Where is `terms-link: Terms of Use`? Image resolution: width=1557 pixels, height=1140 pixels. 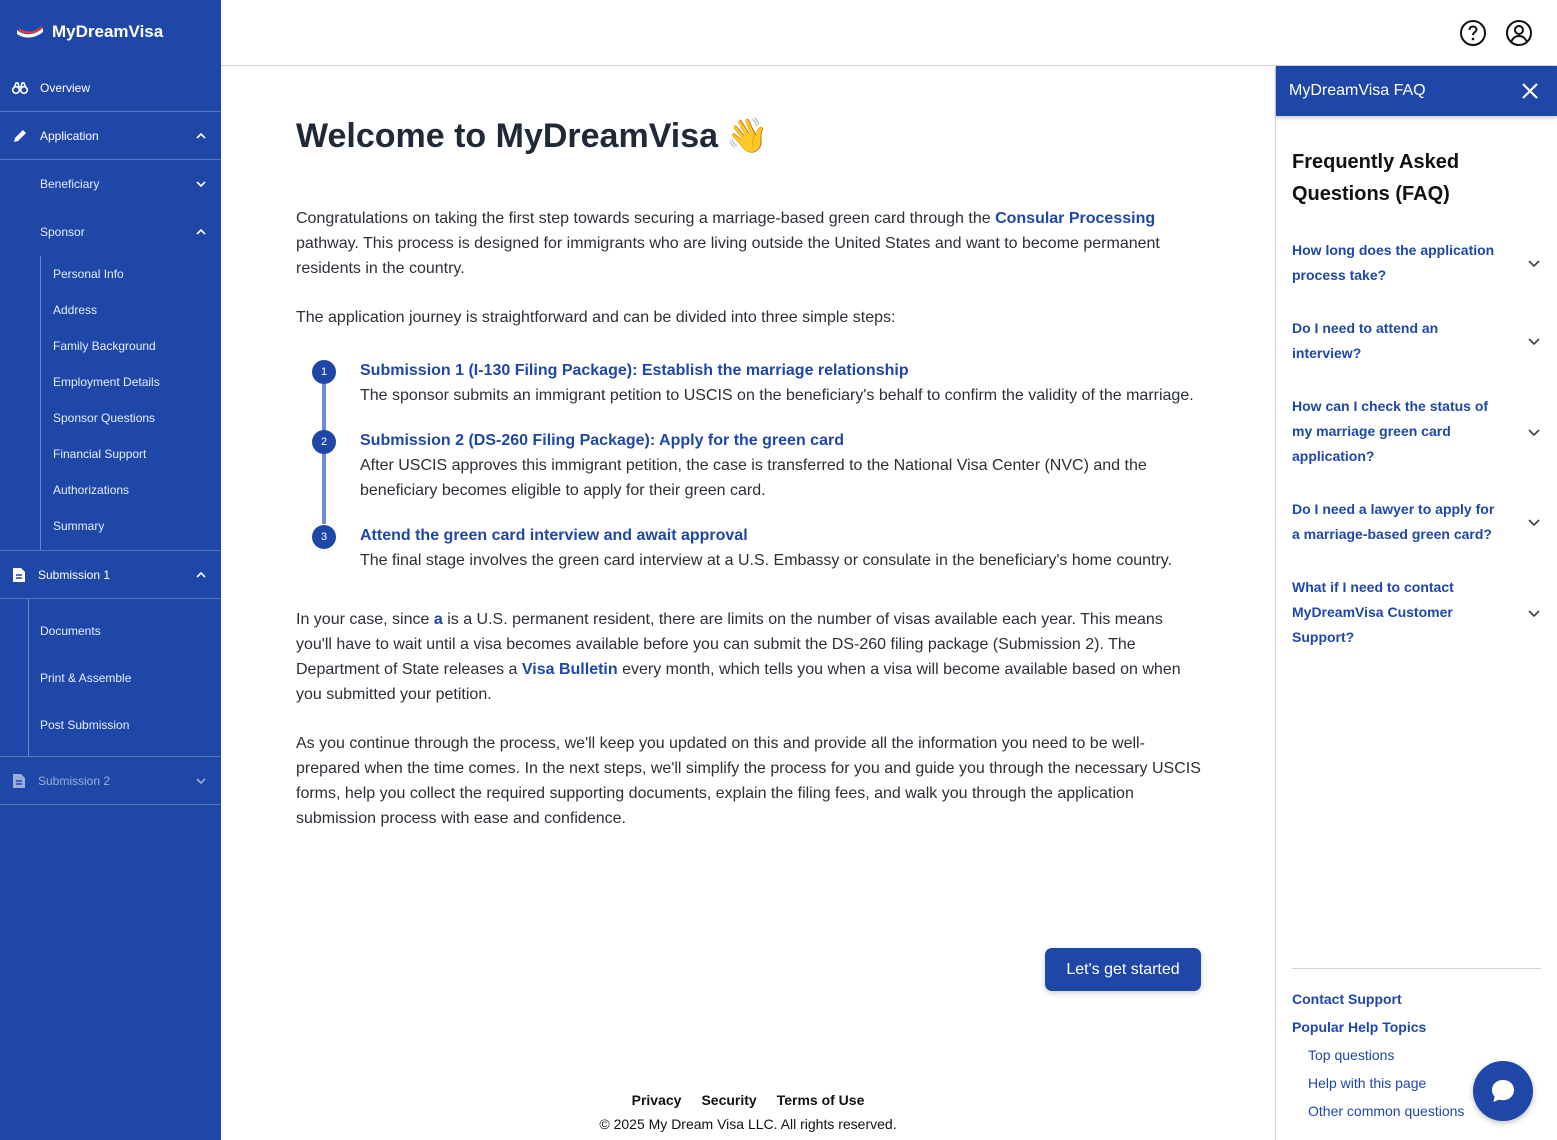
terms-link: Terms of Use is located at coordinates (821, 1100).